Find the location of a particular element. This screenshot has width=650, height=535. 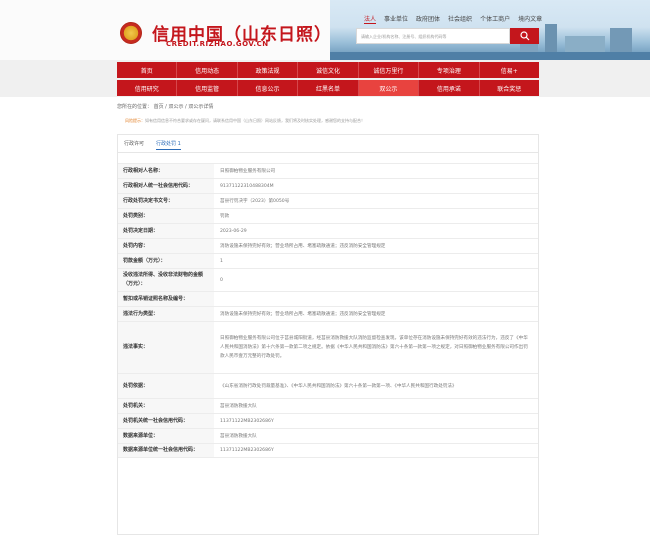

nav-row-1: 首页 信用动态 政策法规 诚信文化 诚信万里行 专项治理 信易+ is located at coordinates (328, 70).